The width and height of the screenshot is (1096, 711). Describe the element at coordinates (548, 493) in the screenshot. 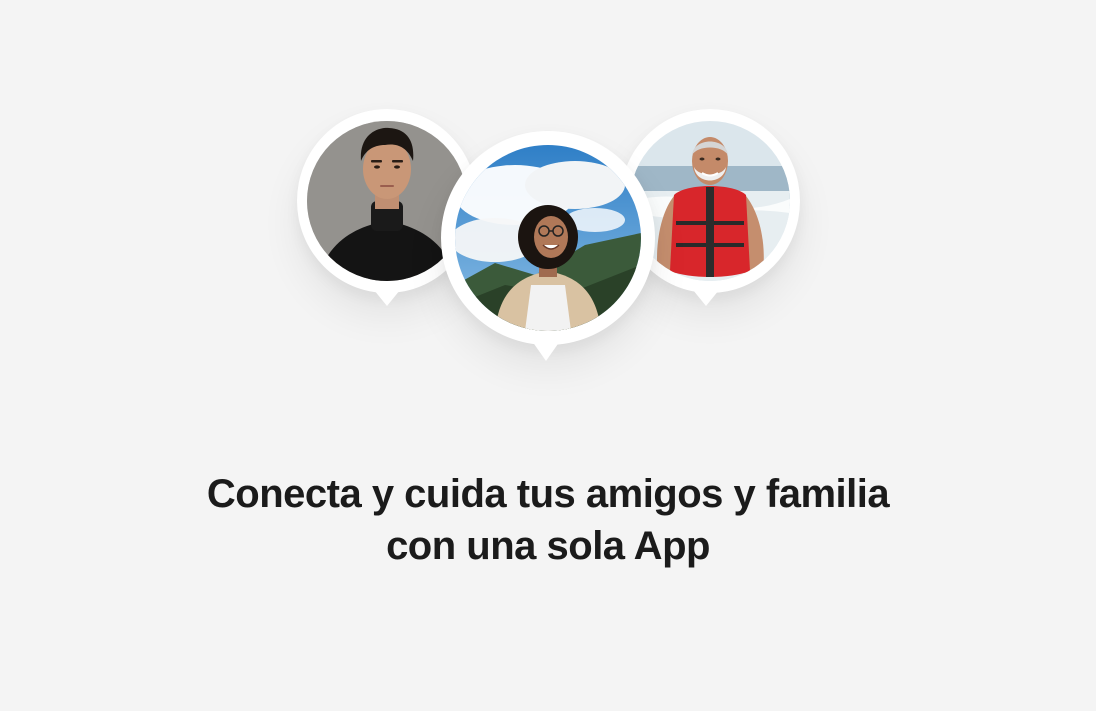

I see `page-title-line1: Conecta y cuida tus amigos y familia` at that location.